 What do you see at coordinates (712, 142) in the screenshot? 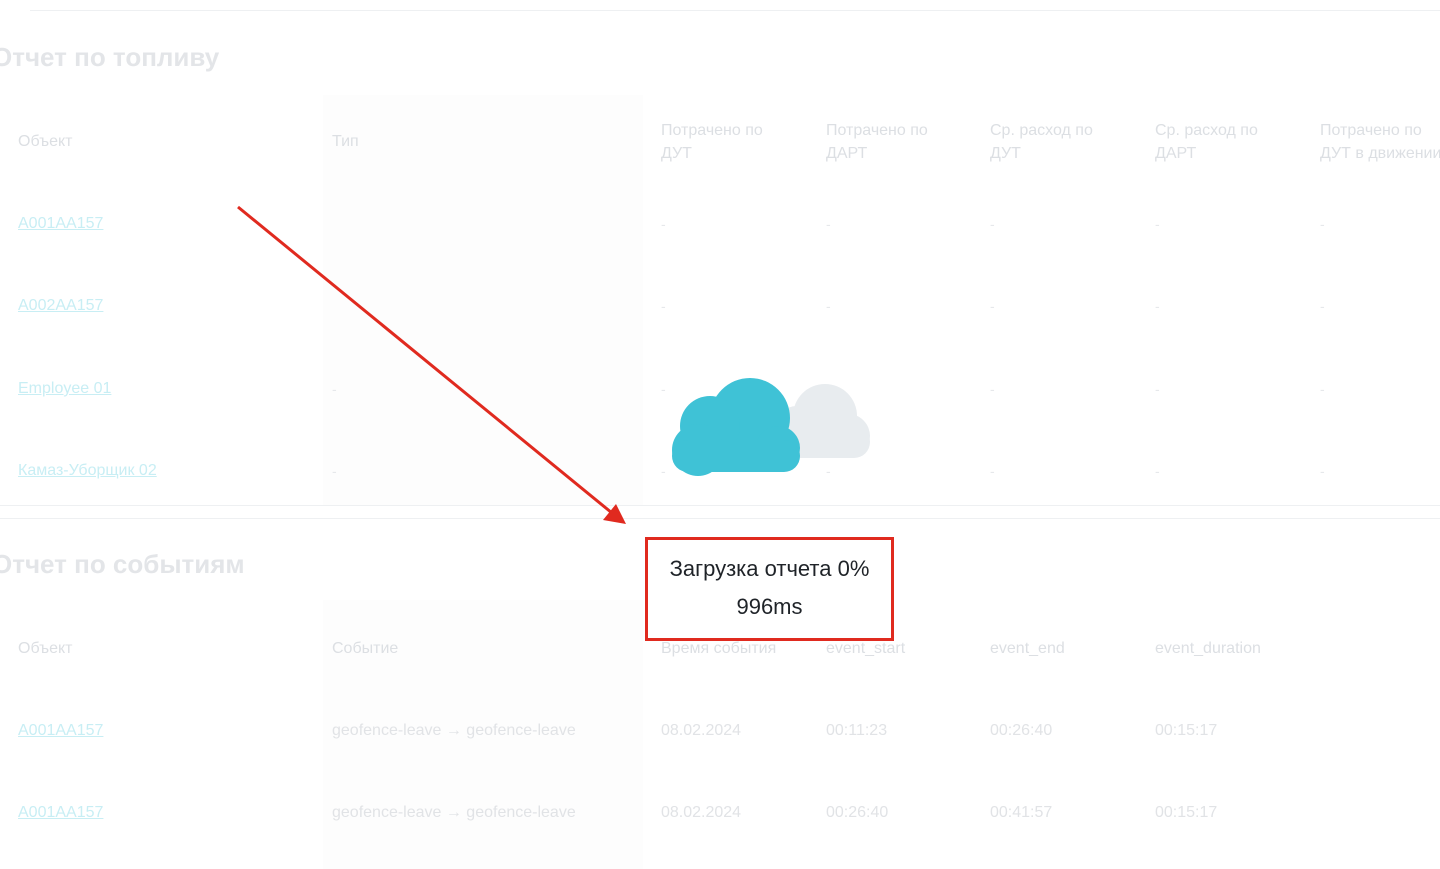
I see `fuel-col-spent-dut: Потрачено по ДУТ` at bounding box center [712, 142].